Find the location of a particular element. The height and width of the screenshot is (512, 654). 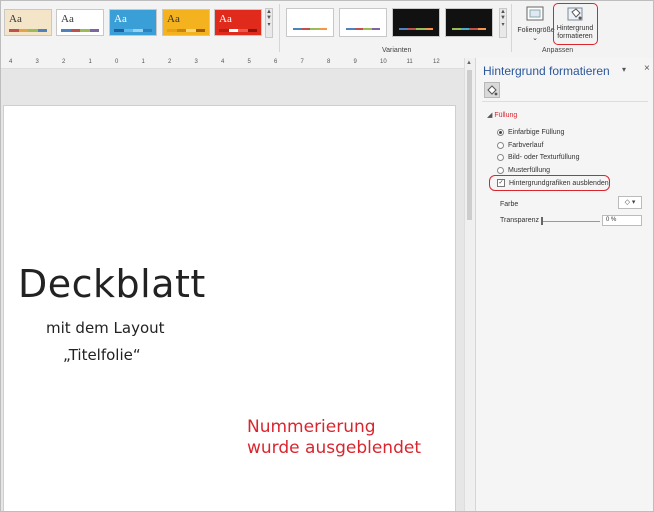

fill-option-radio: Musterfüllung is located at coordinates (524, 170).